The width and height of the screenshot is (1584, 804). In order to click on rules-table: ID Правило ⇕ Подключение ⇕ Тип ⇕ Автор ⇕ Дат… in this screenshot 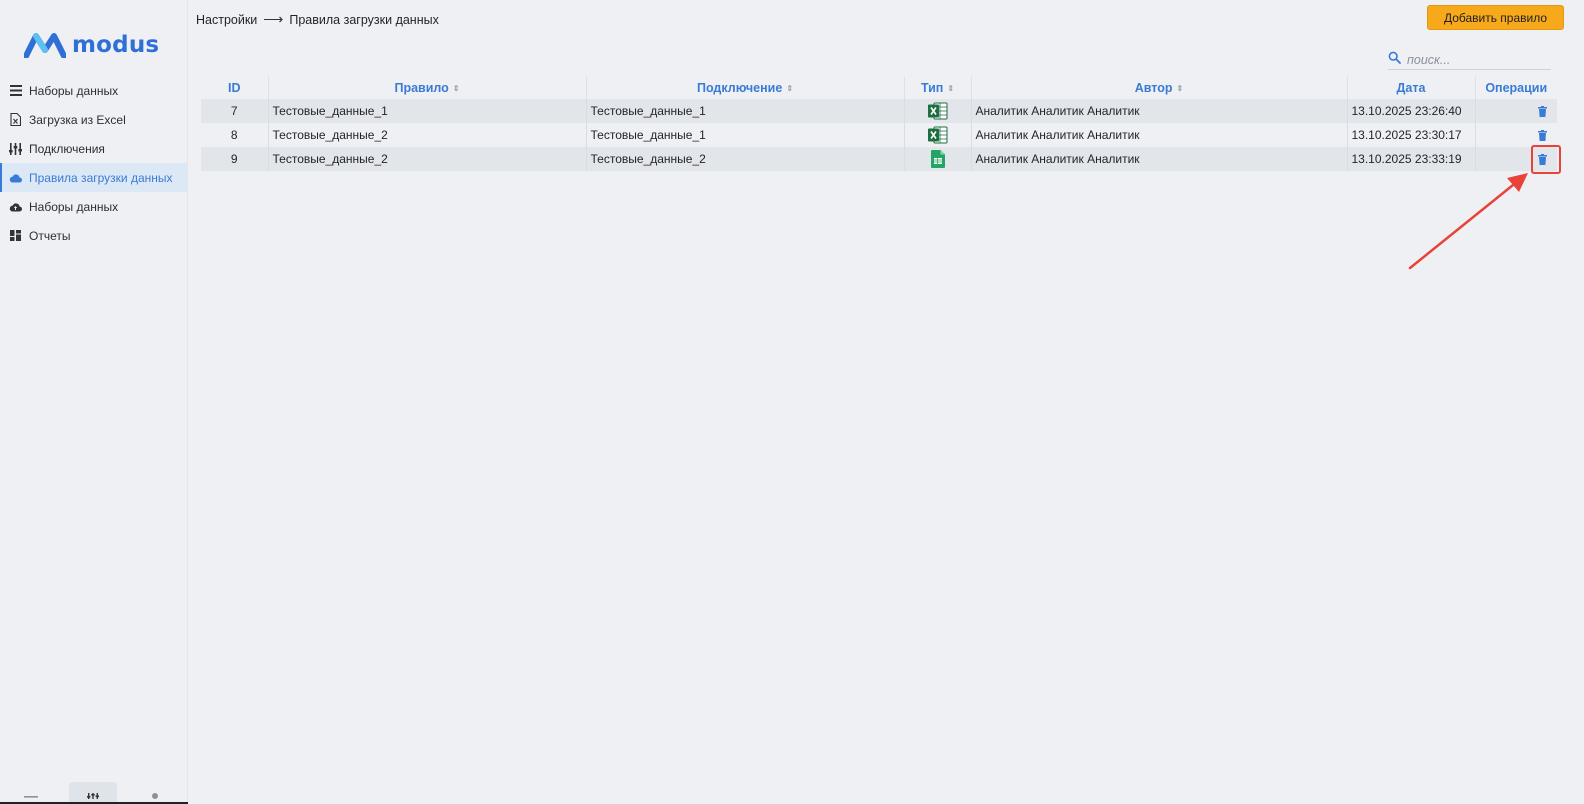, I will do `click(879, 124)`.